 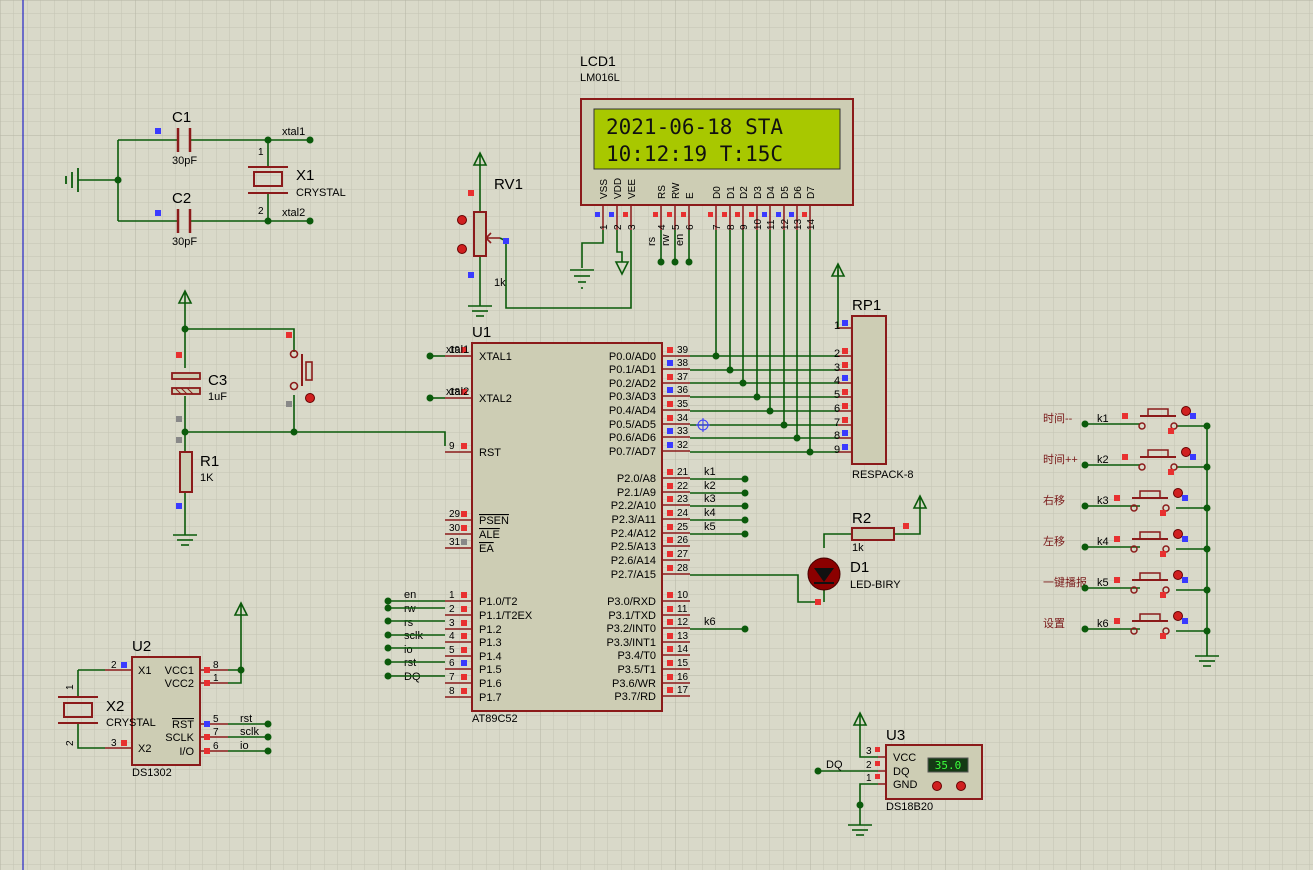 What do you see at coordinates (216, 665) in the screenshot?
I see `u2-pin-number: 8` at bounding box center [216, 665].